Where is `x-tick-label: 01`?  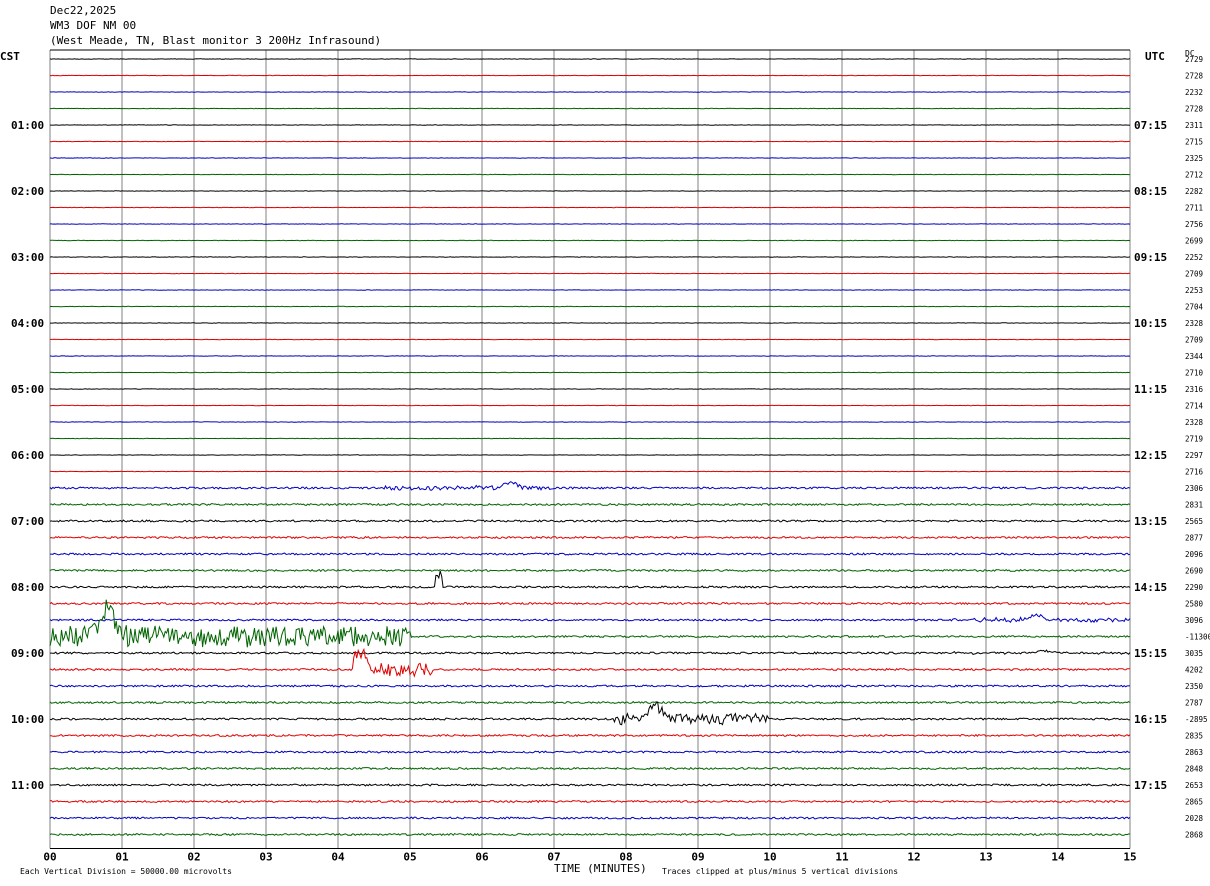
x-tick-label: 01 is located at coordinates (122, 857).